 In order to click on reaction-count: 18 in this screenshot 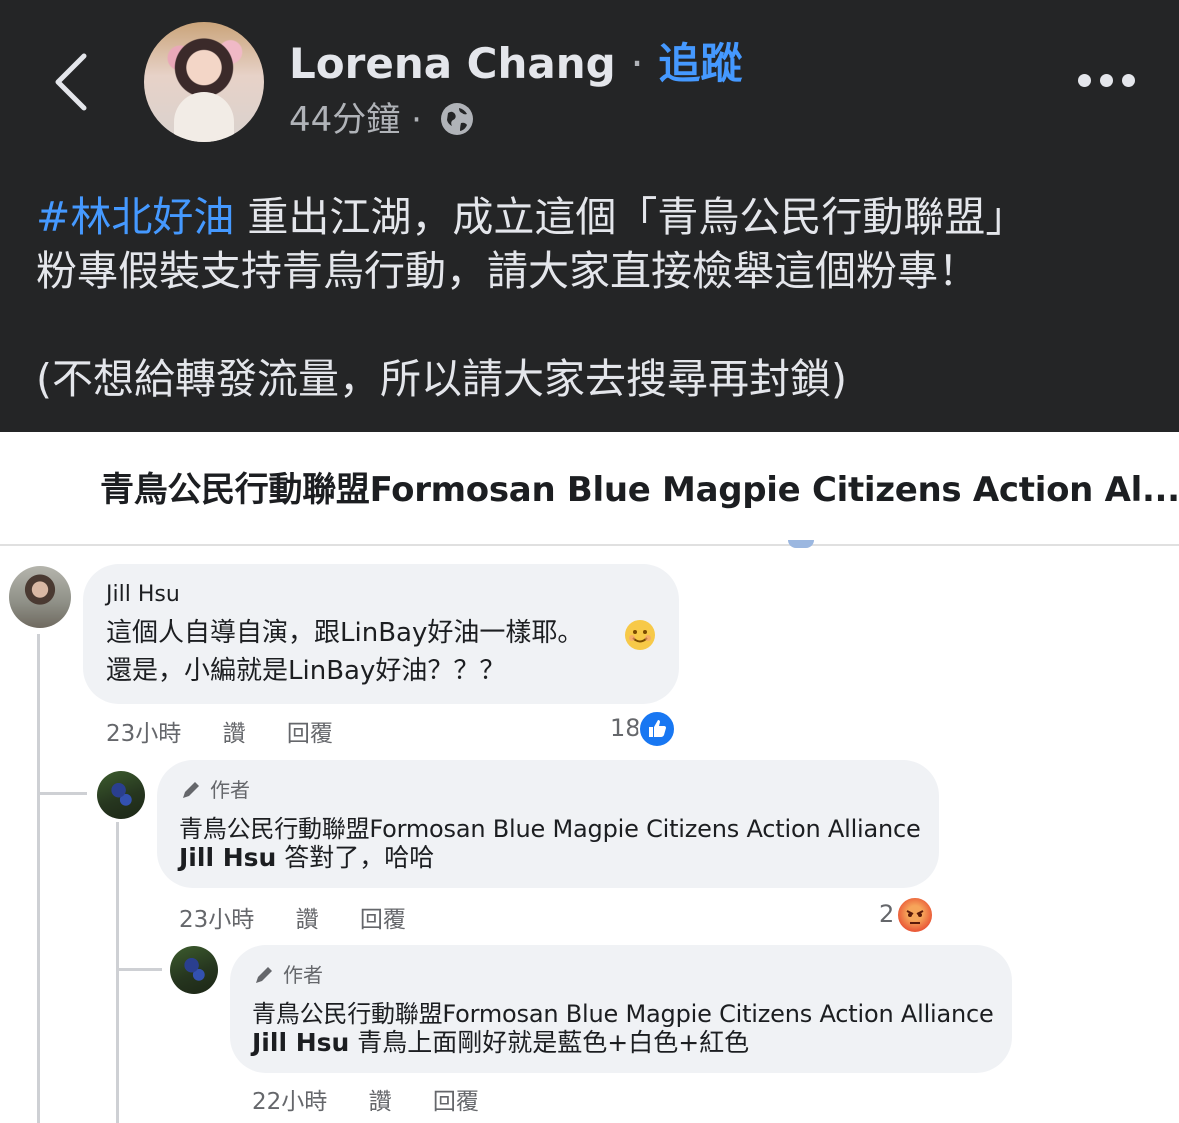, I will do `click(625, 728)`.